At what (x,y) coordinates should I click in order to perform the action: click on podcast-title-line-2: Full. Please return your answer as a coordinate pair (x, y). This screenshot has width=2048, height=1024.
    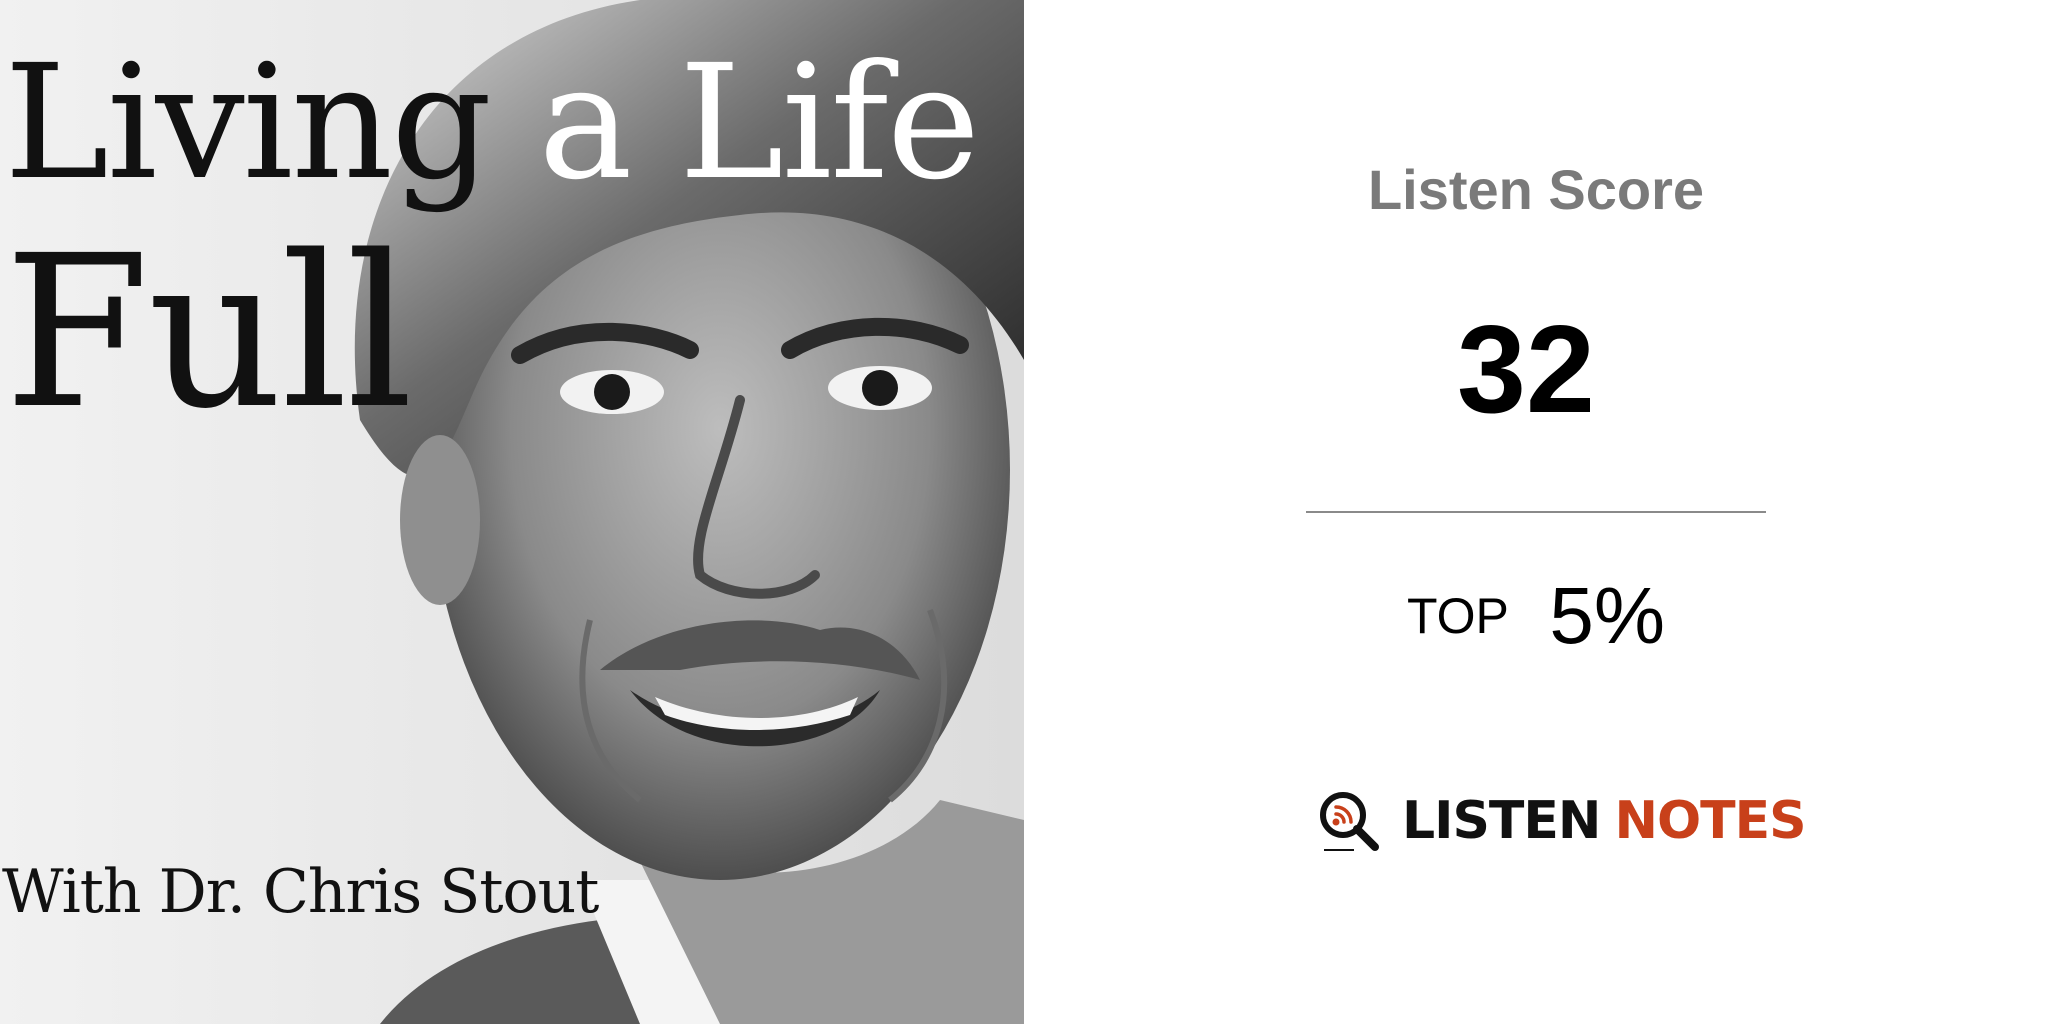
    Looking at the image, I should click on (208, 332).